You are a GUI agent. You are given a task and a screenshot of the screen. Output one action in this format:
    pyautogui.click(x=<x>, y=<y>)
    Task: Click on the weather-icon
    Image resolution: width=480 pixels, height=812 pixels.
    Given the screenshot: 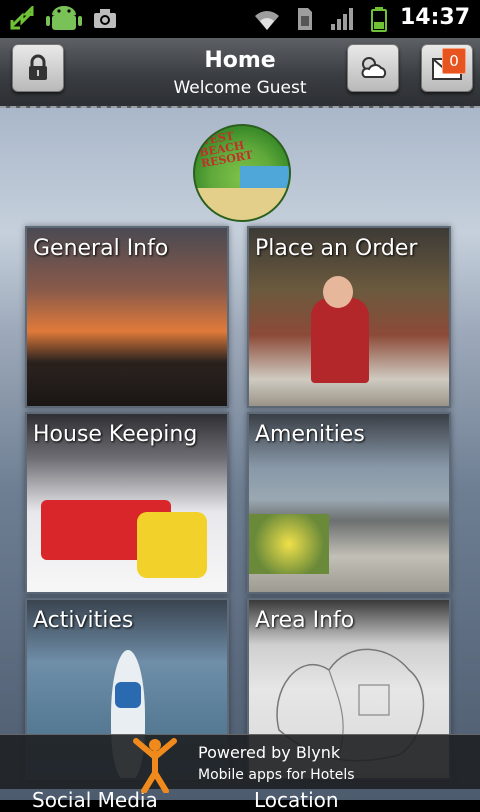 What is the action you would take?
    pyautogui.click(x=374, y=67)
    